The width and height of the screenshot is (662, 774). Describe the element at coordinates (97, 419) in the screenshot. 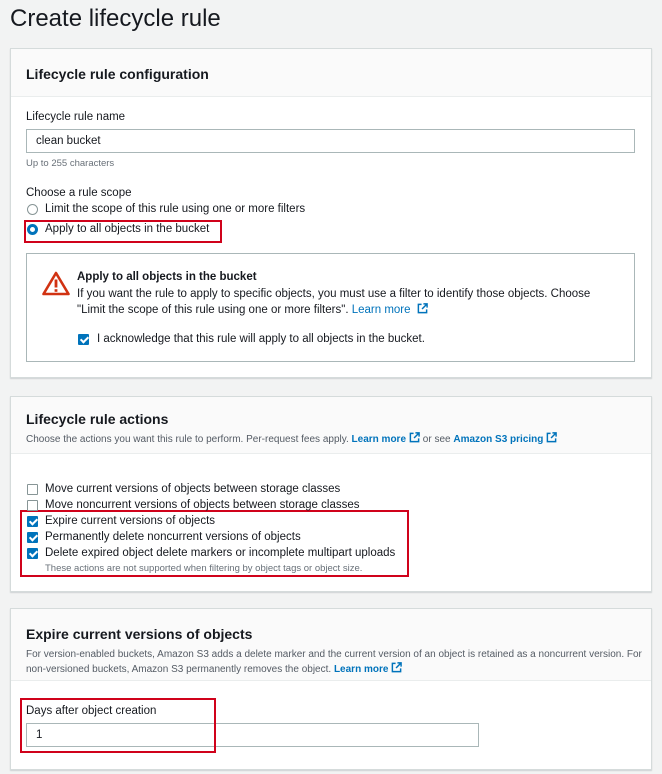

I see `actions-panel-title: Lifecycle rule actions` at that location.